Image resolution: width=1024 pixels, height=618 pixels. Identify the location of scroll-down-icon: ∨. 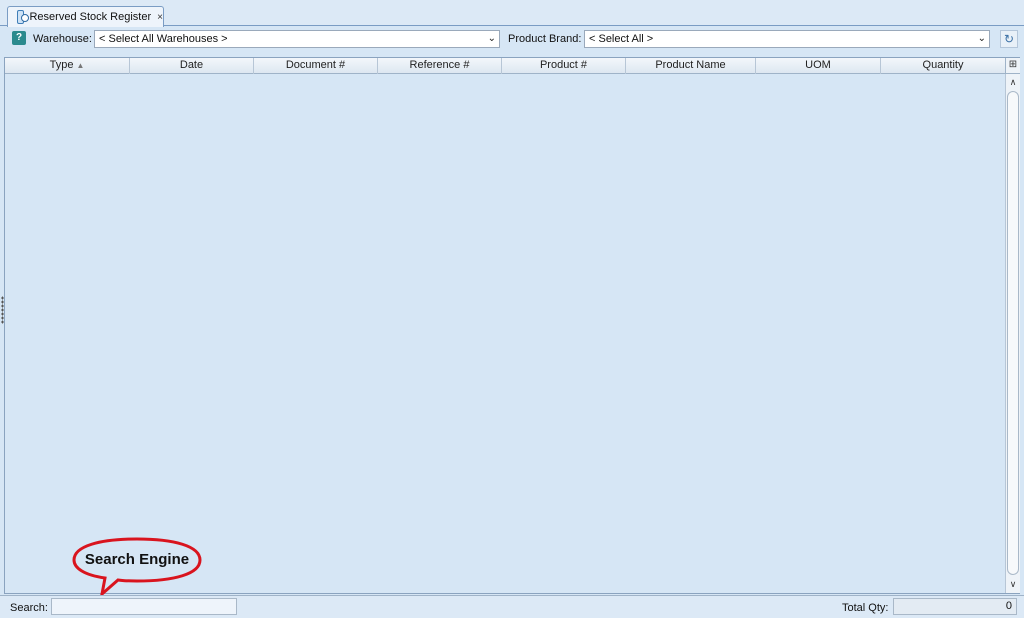
(1013, 584).